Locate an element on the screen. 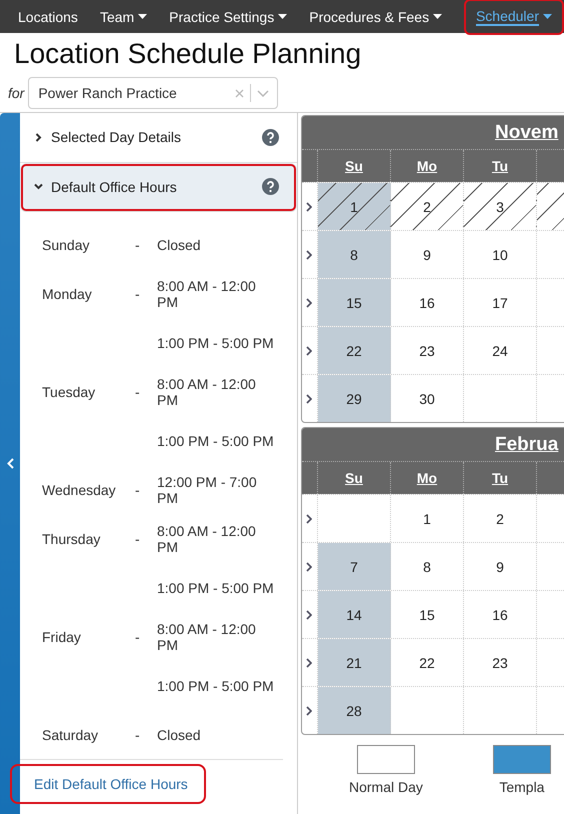  day-name: Wednesday is located at coordinates (79, 490).